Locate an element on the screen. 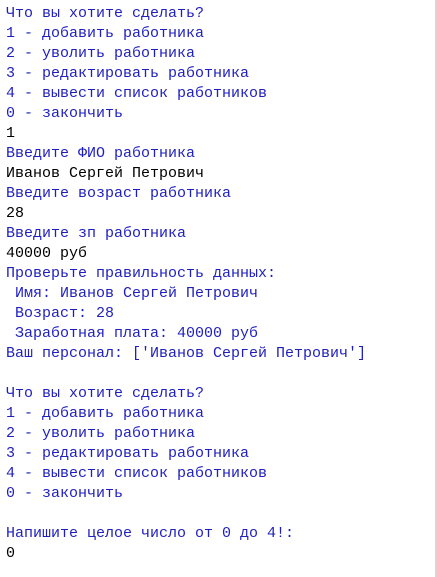 This screenshot has height=577, width=437. console-line: Имя: Иванов Сергей Петрович is located at coordinates (132, 293).